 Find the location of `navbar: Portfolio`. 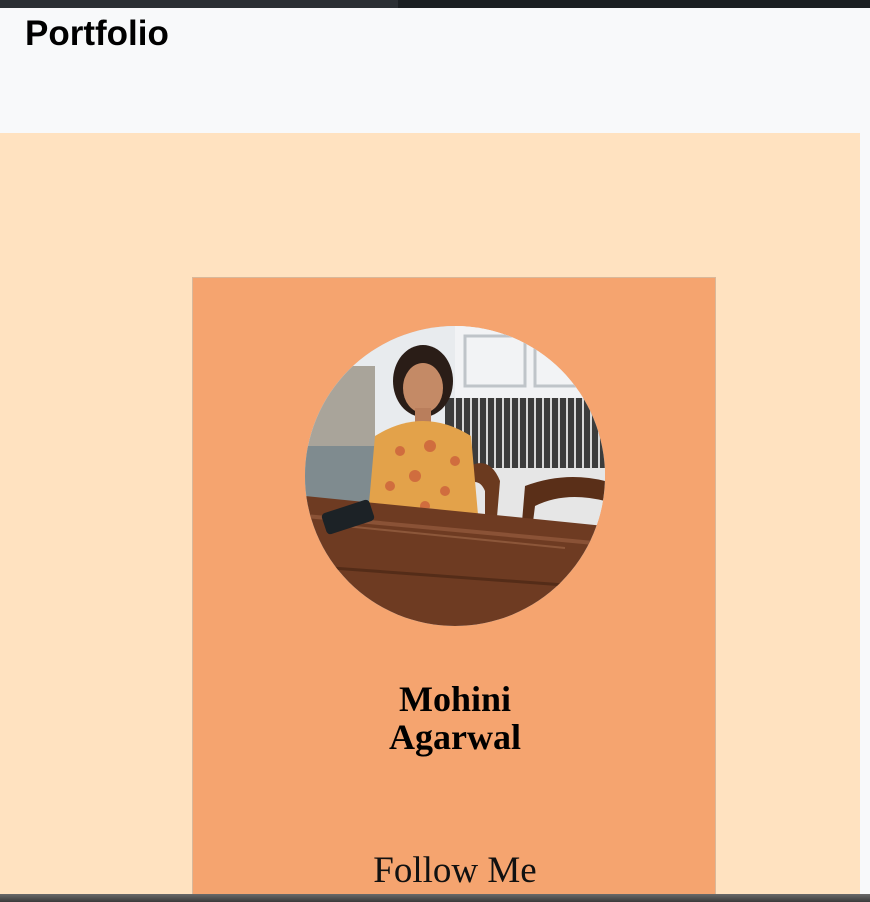

navbar: Portfolio is located at coordinates (435, 70).